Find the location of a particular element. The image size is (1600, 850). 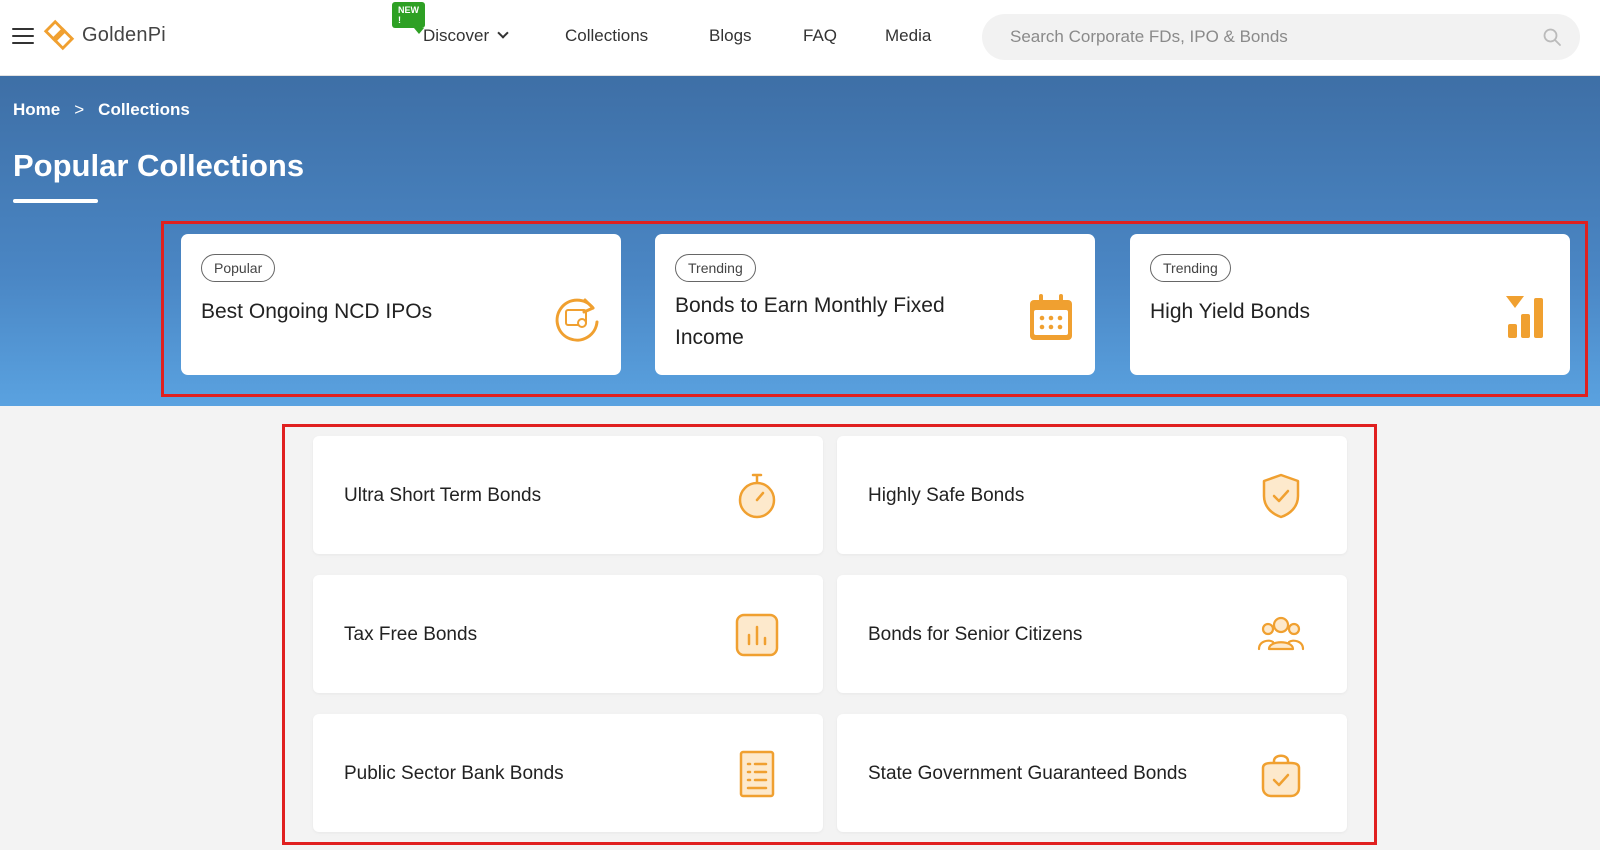

nav-discover: Discover is located at coordinates (466, 36).